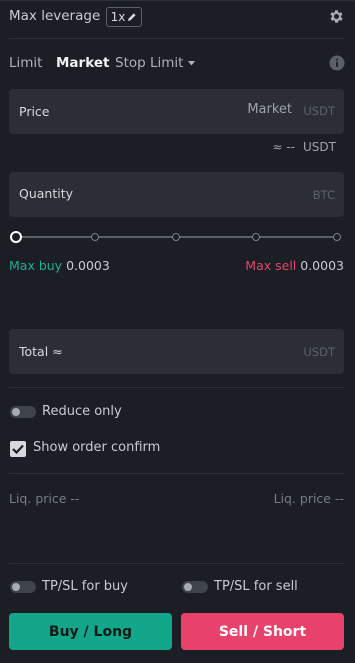  I want to click on max-leverage-label: Max leverage, so click(55, 16).